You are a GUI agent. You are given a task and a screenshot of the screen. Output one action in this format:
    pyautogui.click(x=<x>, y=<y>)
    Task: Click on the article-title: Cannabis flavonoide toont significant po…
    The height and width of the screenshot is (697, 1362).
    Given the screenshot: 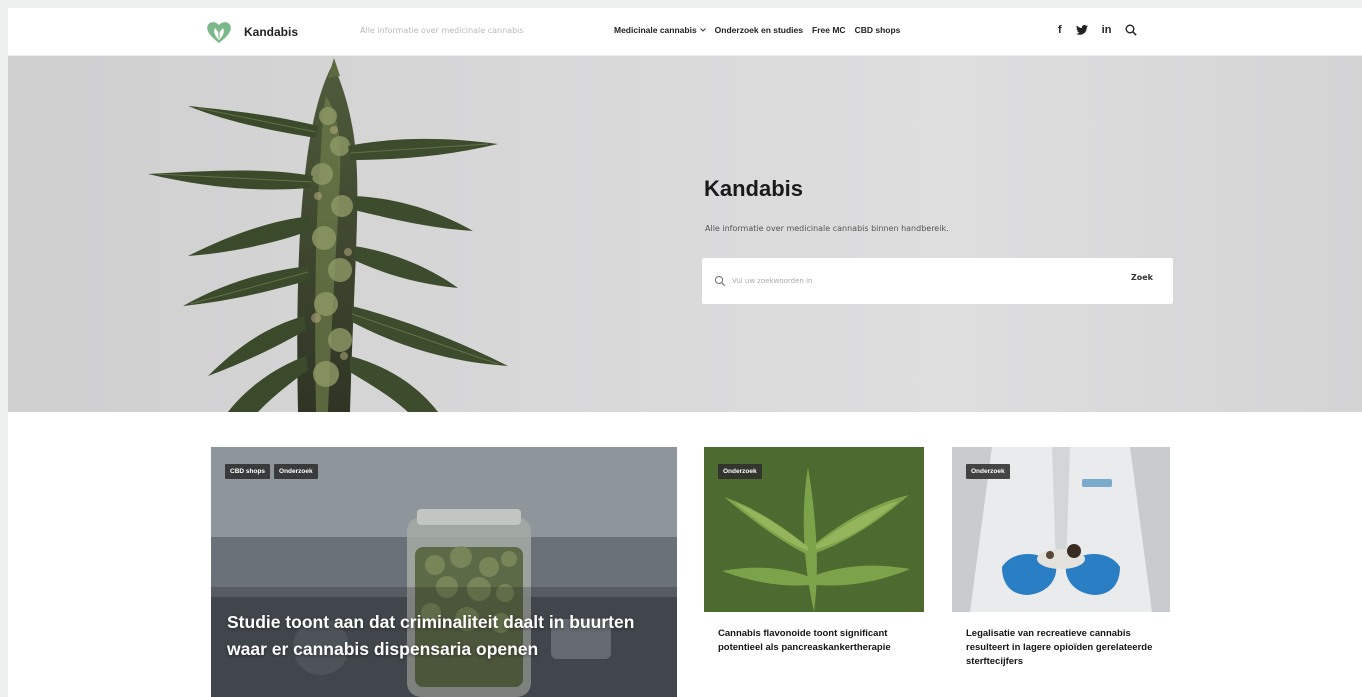 What is the action you would take?
    pyautogui.click(x=813, y=641)
    